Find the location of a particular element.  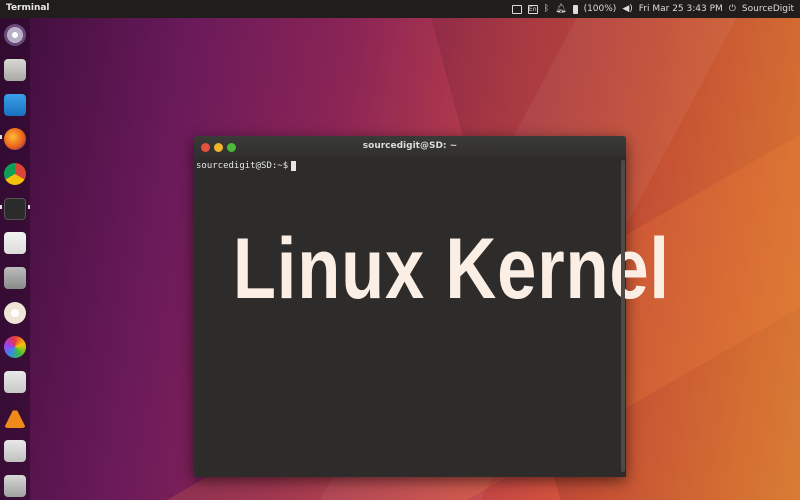

disk-utility-icon is located at coordinates (15, 278).